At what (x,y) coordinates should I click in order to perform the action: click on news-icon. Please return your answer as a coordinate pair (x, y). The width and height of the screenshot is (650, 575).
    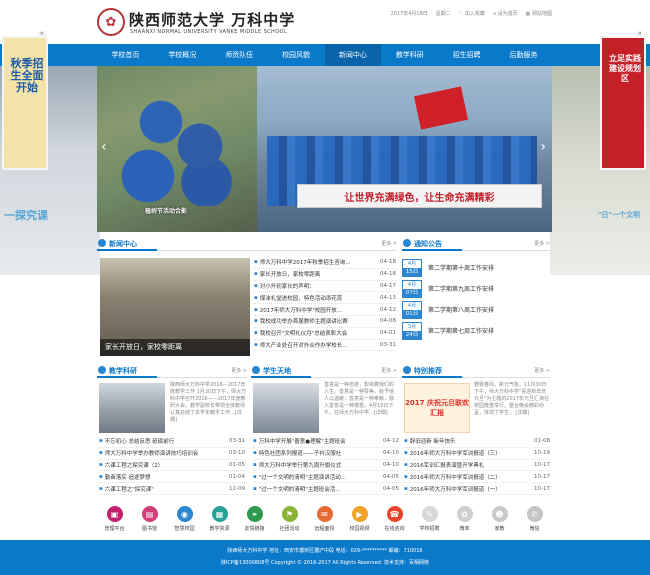
    Looking at the image, I should click on (102, 243).